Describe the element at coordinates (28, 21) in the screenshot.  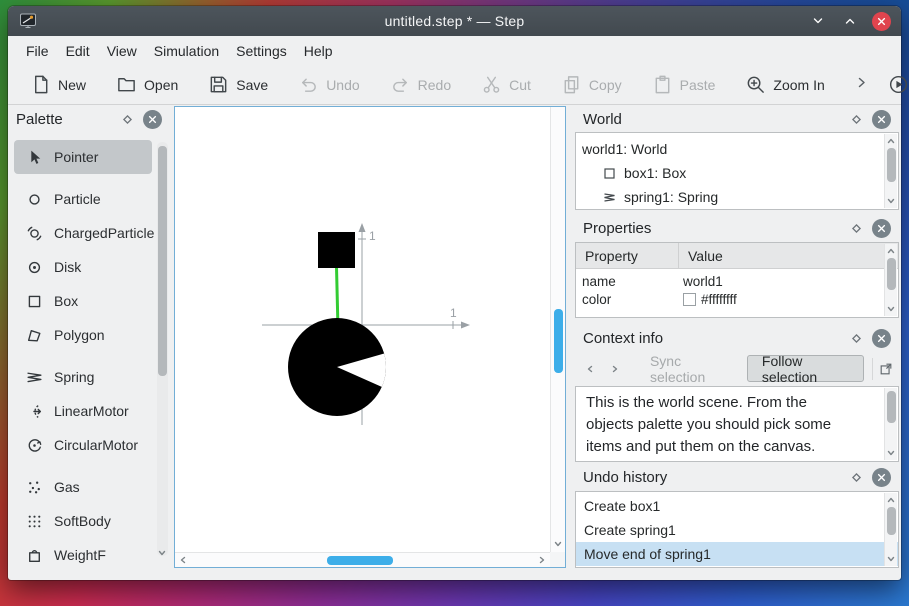
I see `app-icon` at that location.